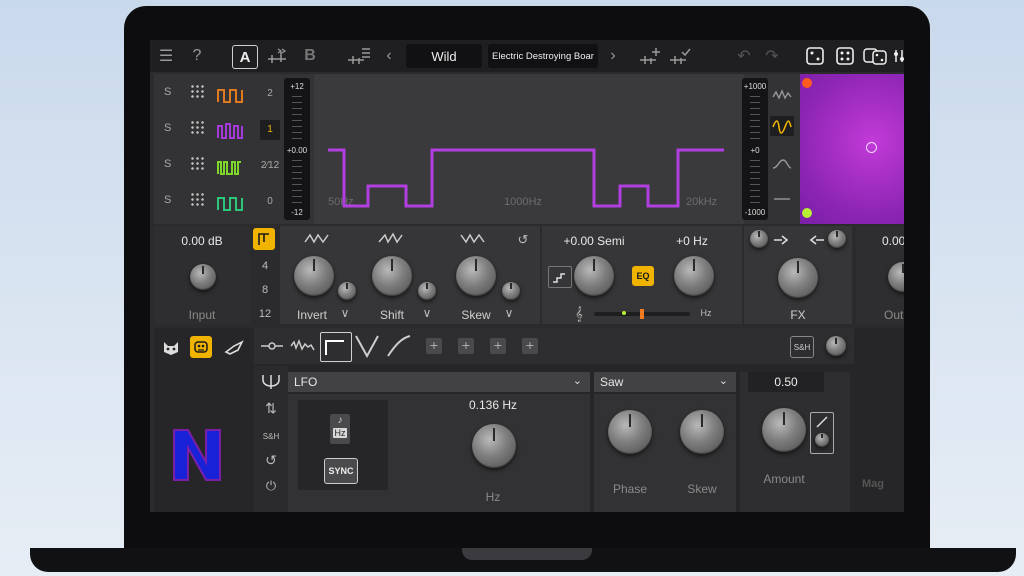  What do you see at coordinates (203, 277) in the screenshot?
I see `input-knob` at bounding box center [203, 277].